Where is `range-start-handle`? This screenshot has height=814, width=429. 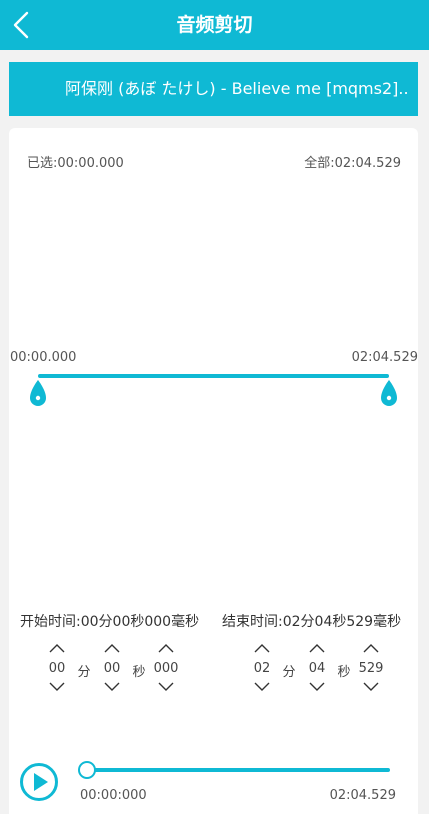 range-start-handle is located at coordinates (38, 393).